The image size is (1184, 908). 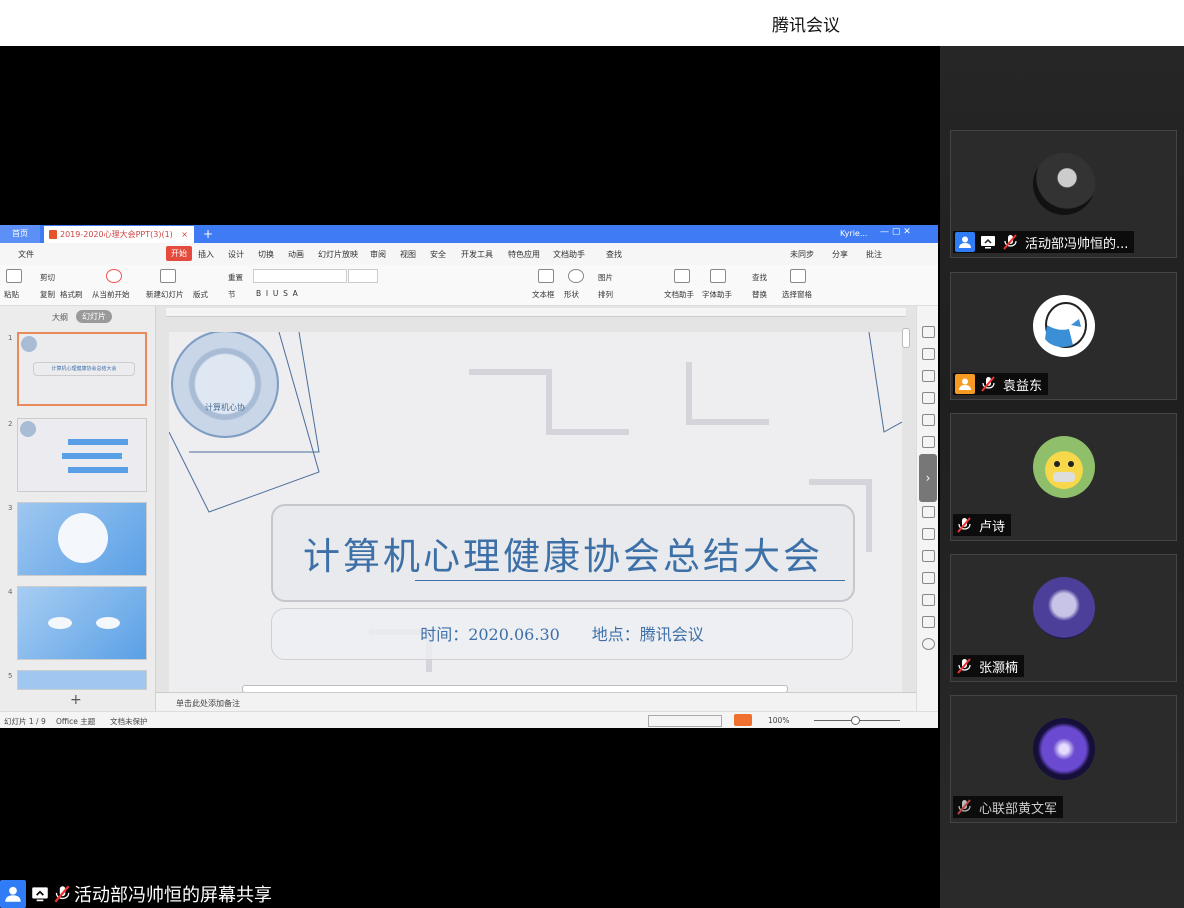 What do you see at coordinates (798, 276) in the screenshot?
I see `selection-pane-icon` at bounding box center [798, 276].